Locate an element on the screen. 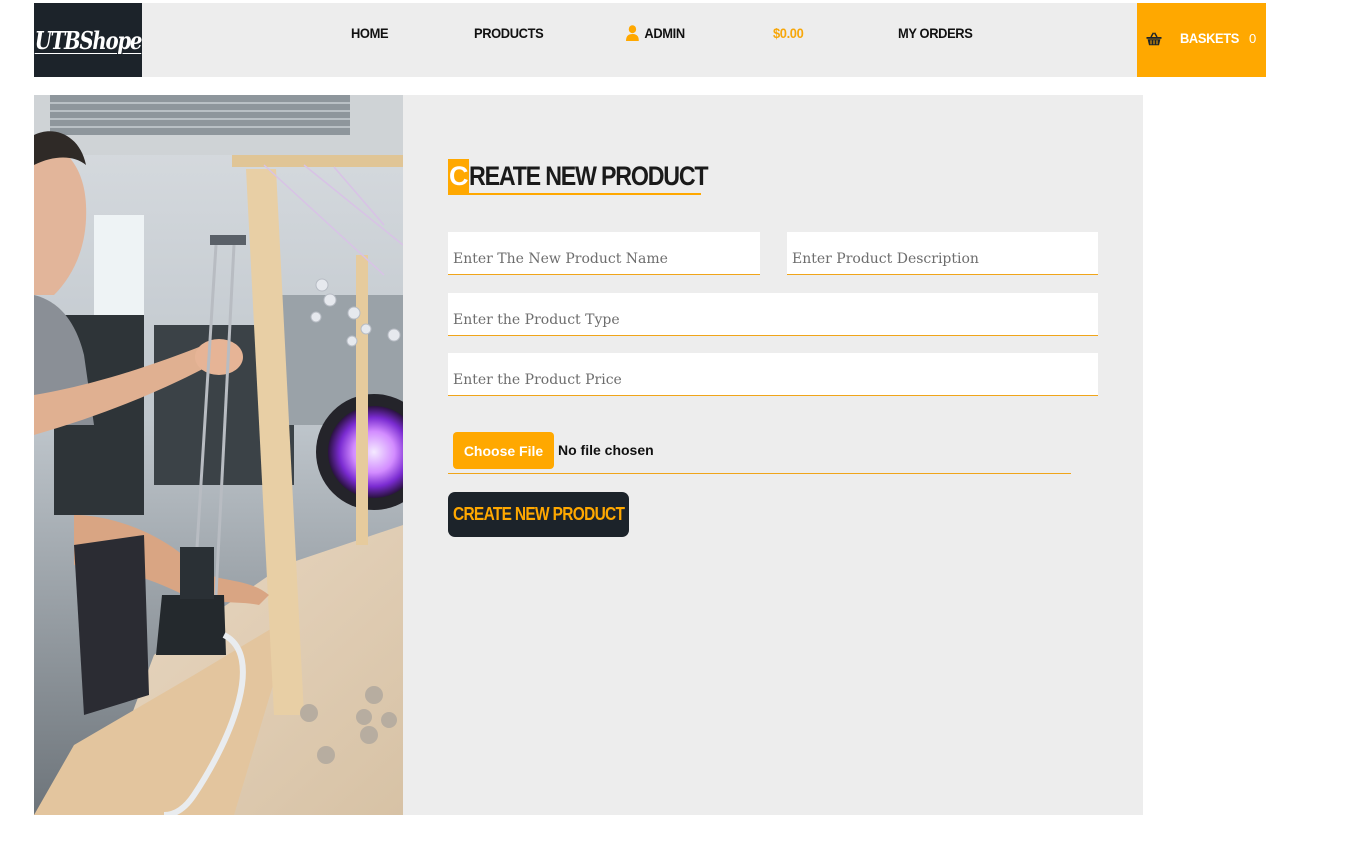 This screenshot has width=1352, height=846. nav-admin: ADMIN is located at coordinates (655, 33).